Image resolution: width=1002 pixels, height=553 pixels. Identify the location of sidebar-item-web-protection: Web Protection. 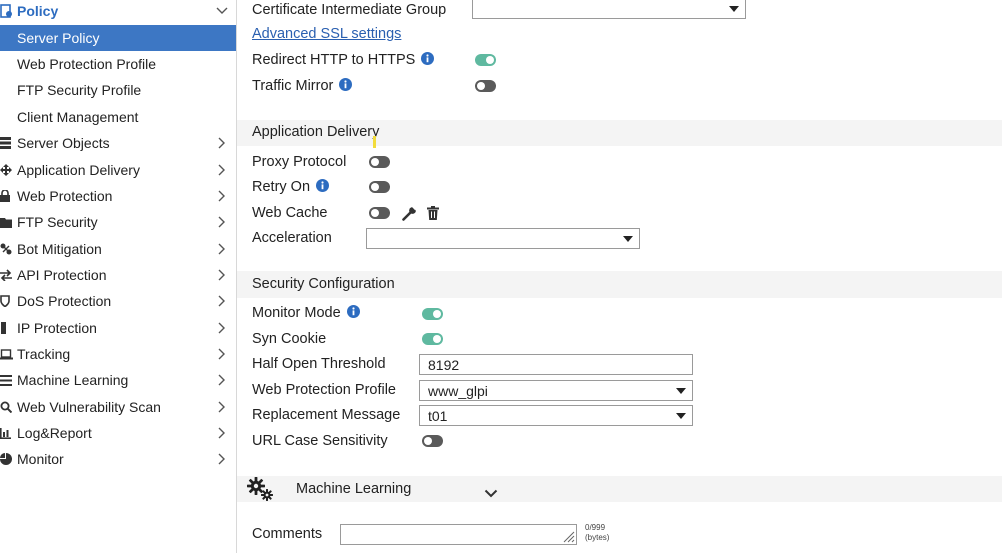
(118, 196).